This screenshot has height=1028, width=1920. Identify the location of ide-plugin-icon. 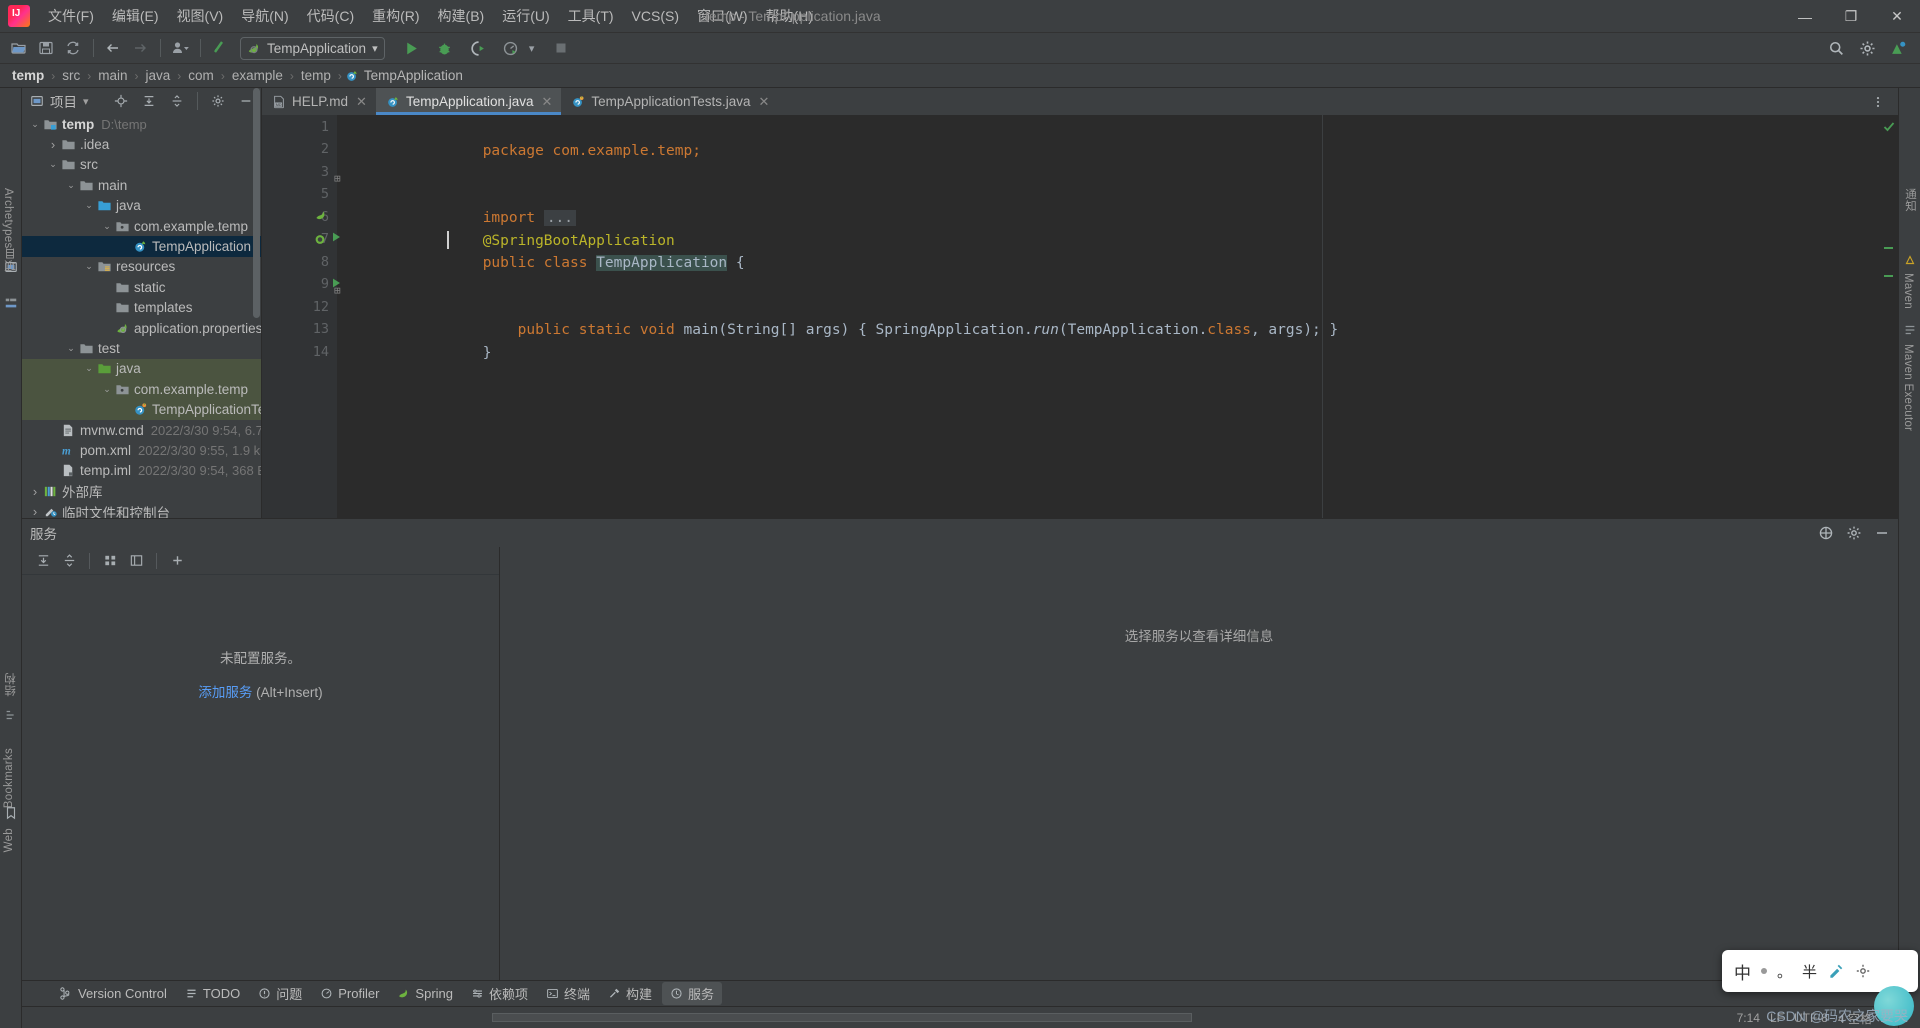
(1898, 49).